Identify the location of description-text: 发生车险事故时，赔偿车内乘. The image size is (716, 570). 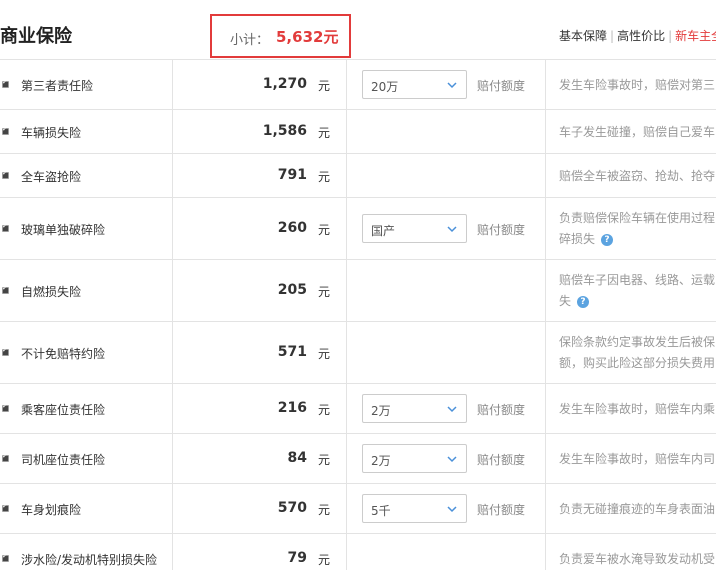
(637, 408).